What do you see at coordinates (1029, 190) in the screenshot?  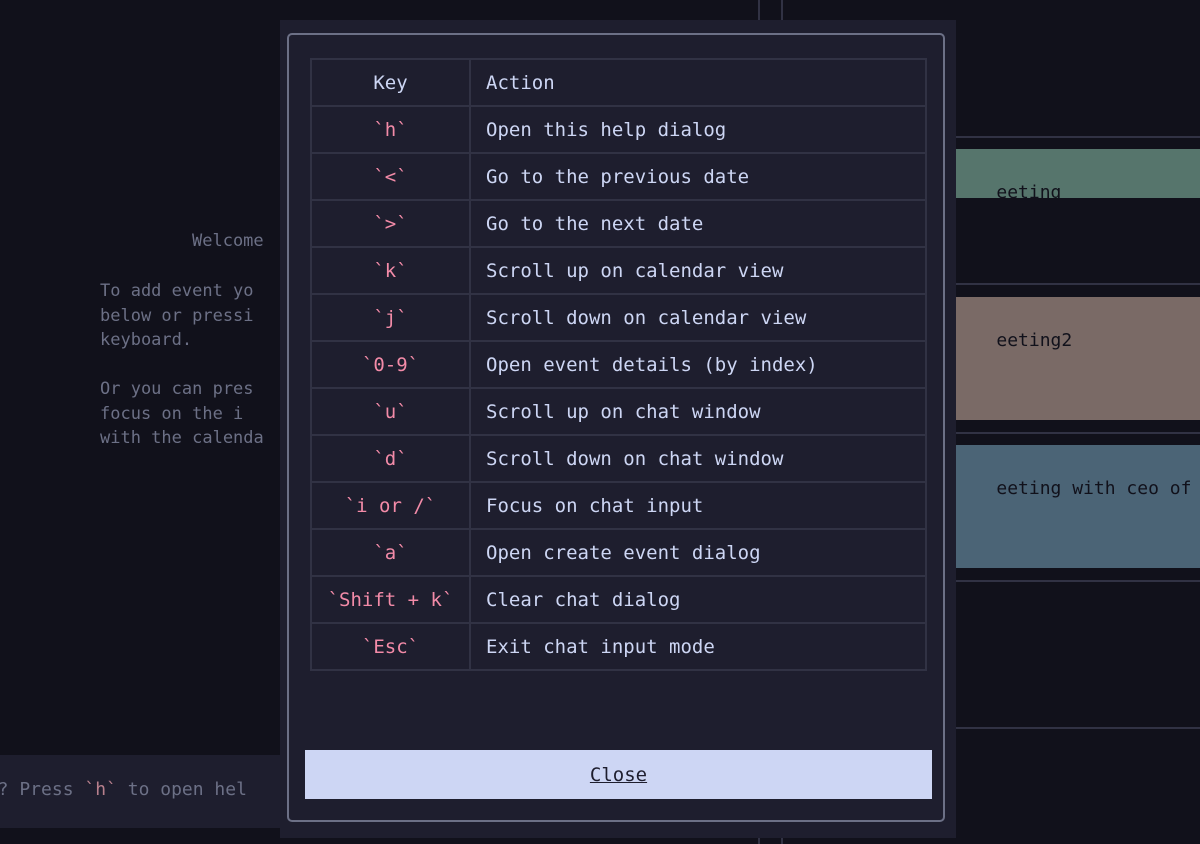 I see `event-title: eeting` at bounding box center [1029, 190].